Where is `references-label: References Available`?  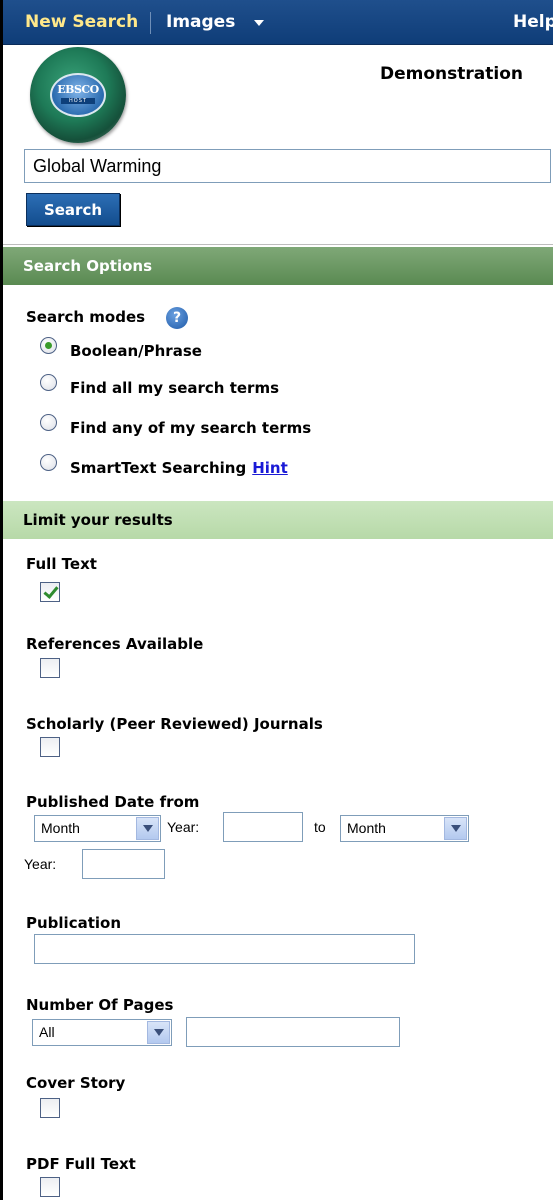
references-label: References Available is located at coordinates (115, 644).